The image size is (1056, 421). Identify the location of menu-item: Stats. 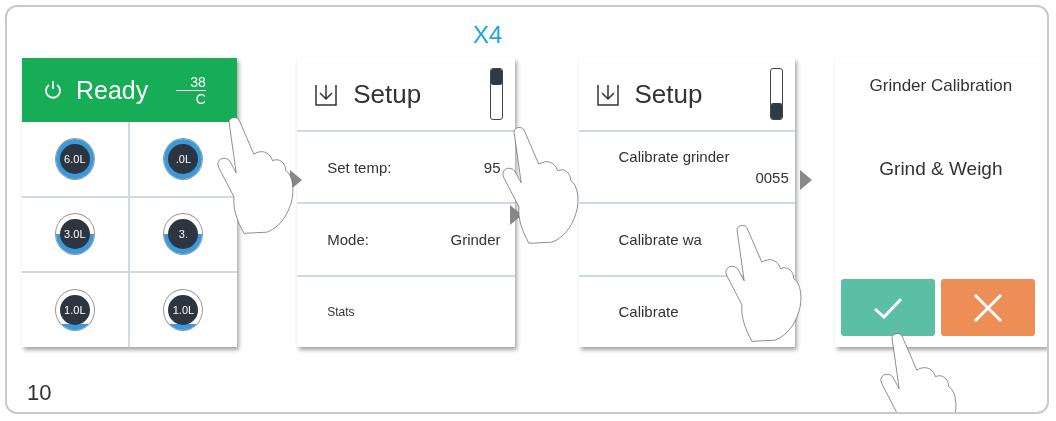
(341, 311).